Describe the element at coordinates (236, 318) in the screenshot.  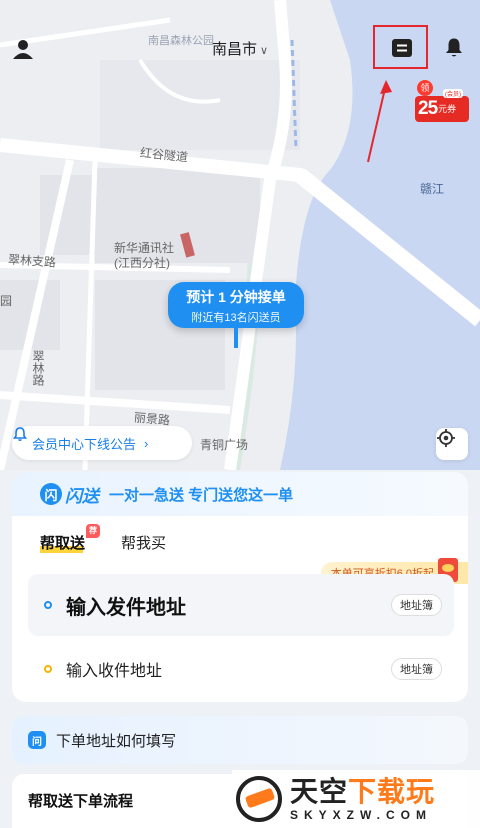
I see `eta-subtitle: 附近有13名闪送员` at that location.